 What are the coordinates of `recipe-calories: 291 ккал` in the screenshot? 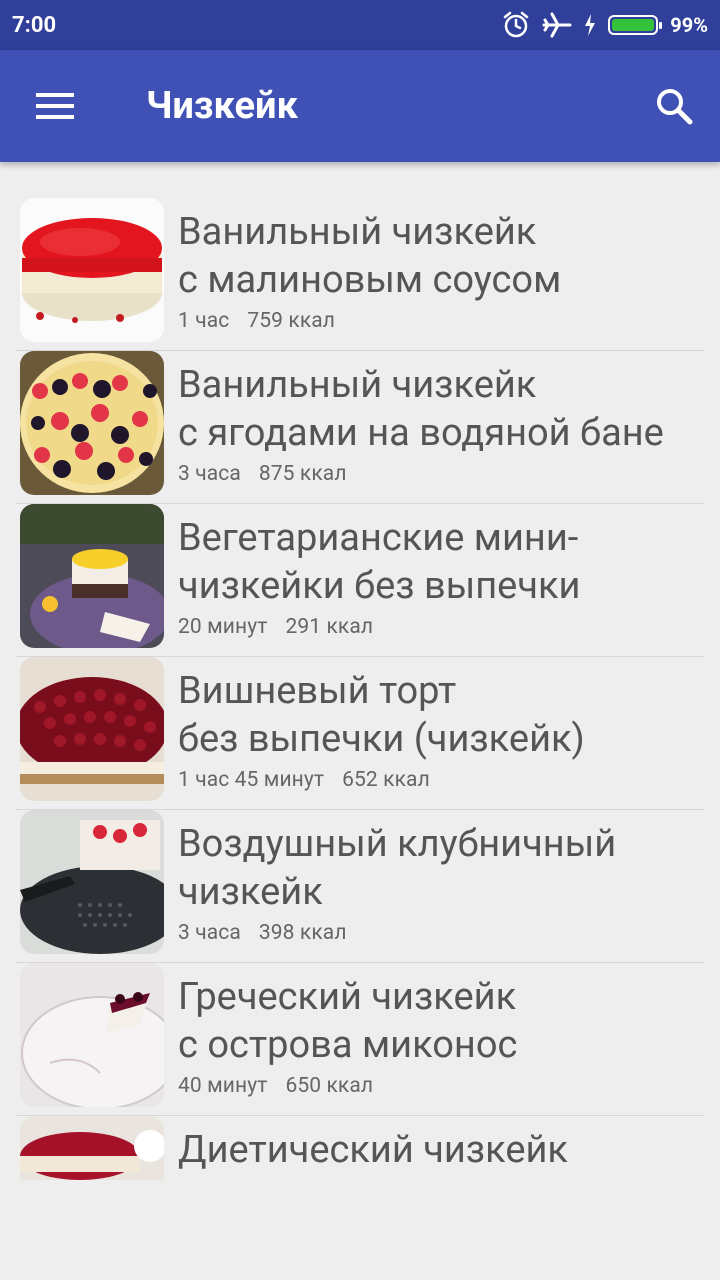 It's located at (329, 627).